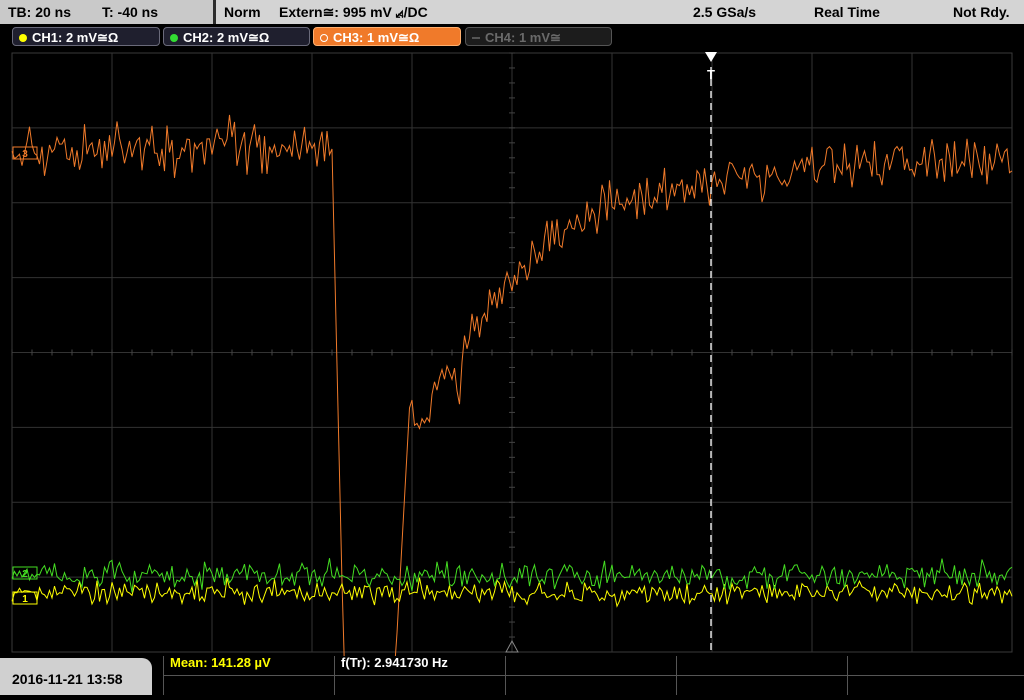 The height and width of the screenshot is (700, 1024). I want to click on ch2-marker-label: 2, so click(25, 574).